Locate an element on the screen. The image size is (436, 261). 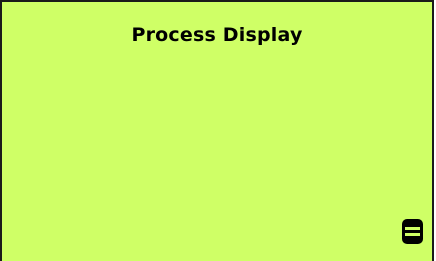
menu-icon is located at coordinates (412, 231).